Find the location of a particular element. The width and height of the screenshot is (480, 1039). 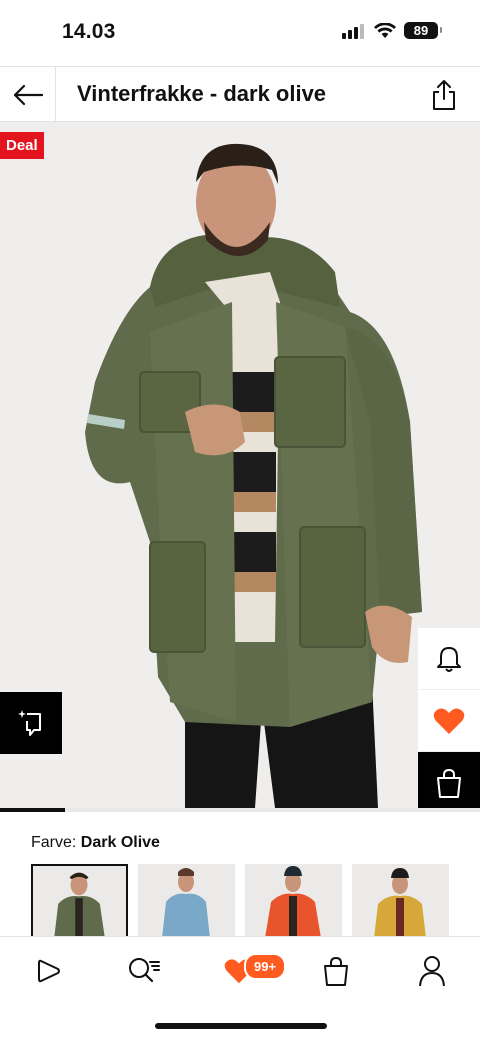

search-icon is located at coordinates (144, 970).